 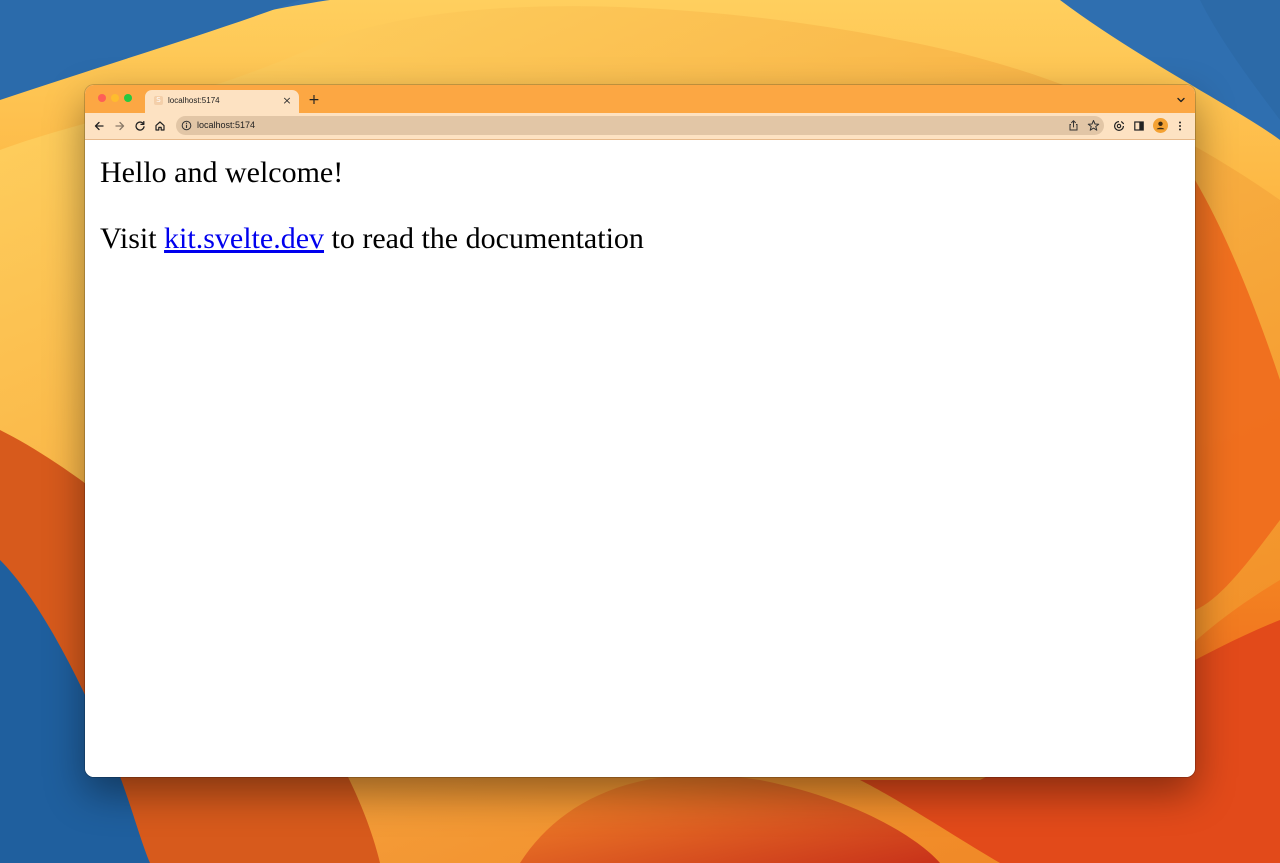 I want to click on site-info-icon, so click(x=186, y=125).